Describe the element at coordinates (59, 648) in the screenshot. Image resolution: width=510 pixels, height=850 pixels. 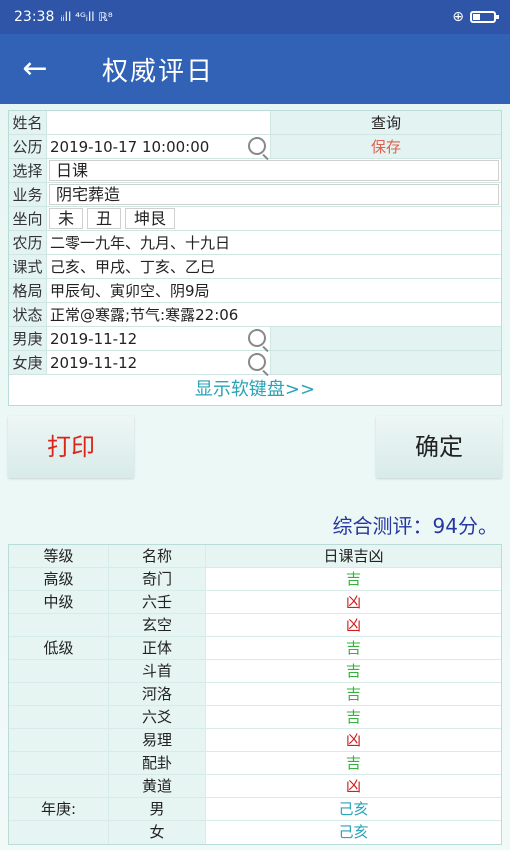
I see `level-cell: 低级` at that location.